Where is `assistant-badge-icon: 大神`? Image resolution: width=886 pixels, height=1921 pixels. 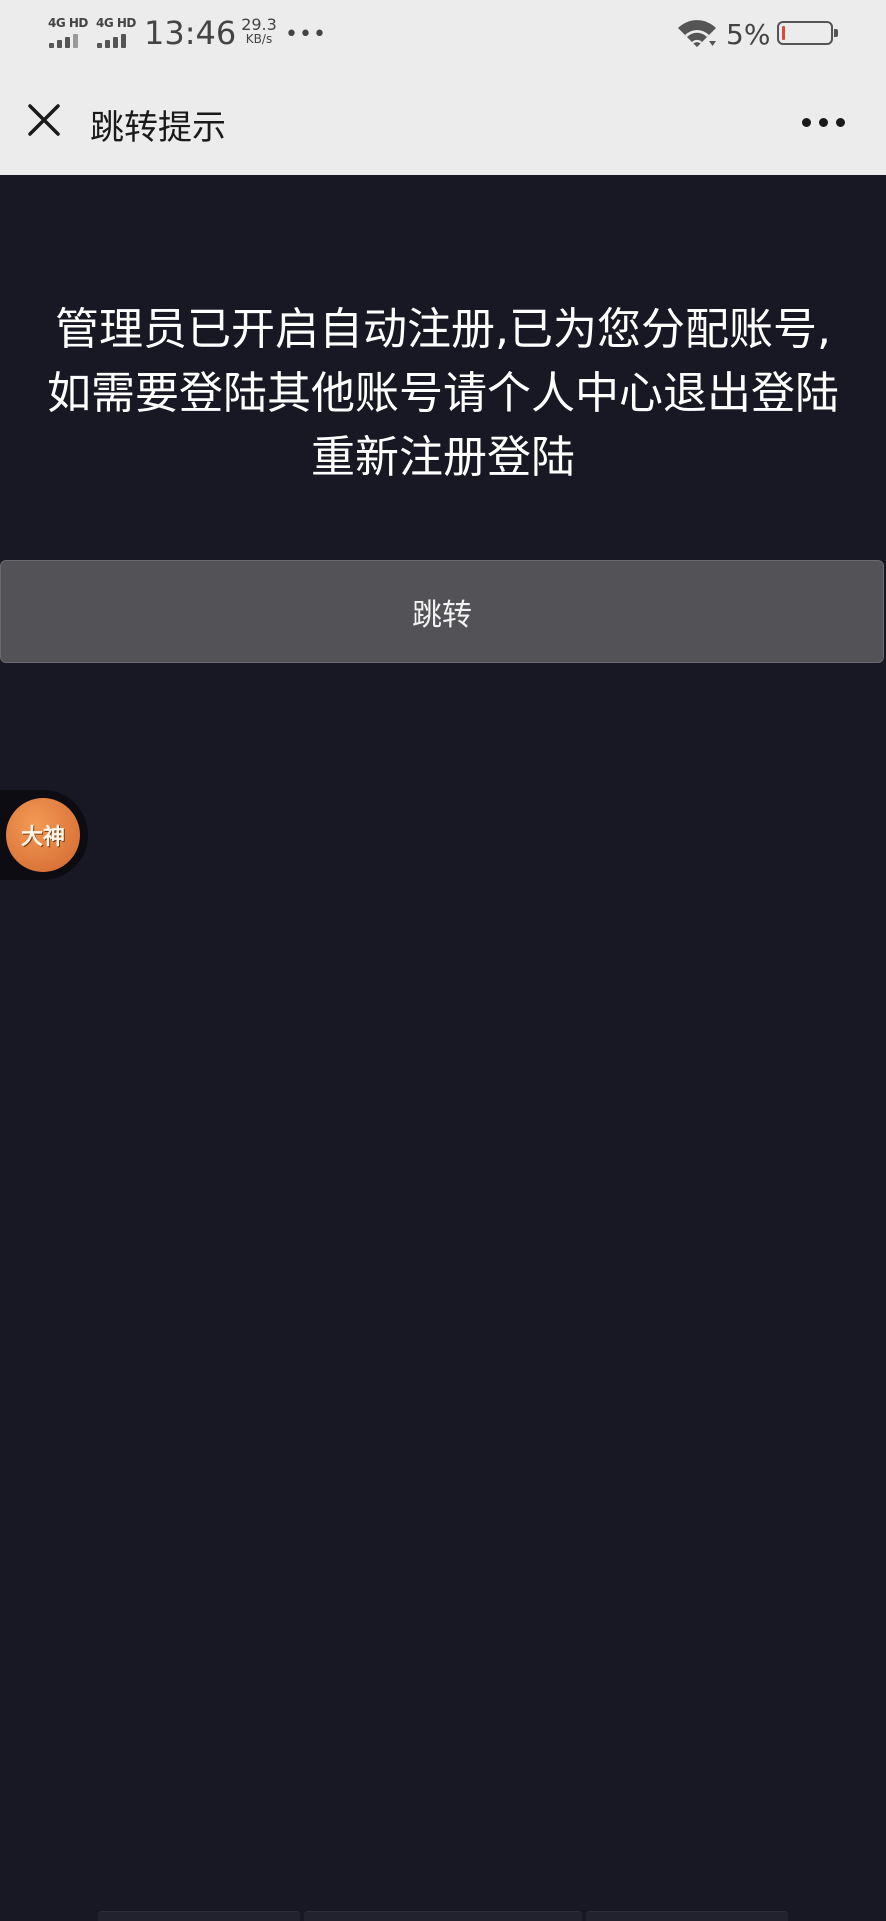 assistant-badge-icon: 大神 is located at coordinates (43, 835).